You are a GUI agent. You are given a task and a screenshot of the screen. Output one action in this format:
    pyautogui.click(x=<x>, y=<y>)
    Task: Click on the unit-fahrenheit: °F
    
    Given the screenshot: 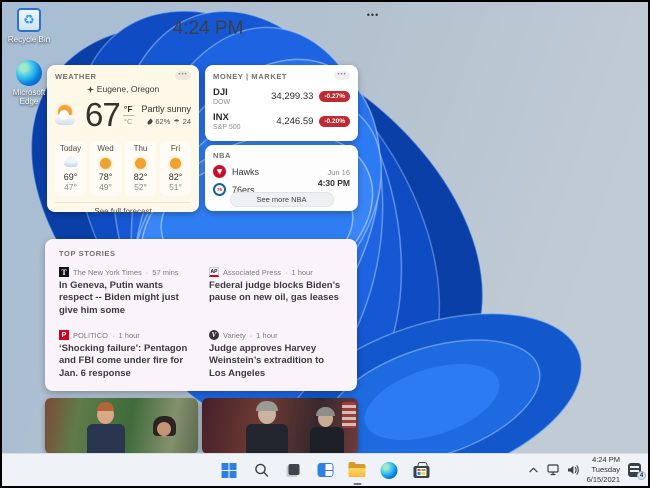 What is the action you would take?
    pyautogui.click(x=128, y=109)
    